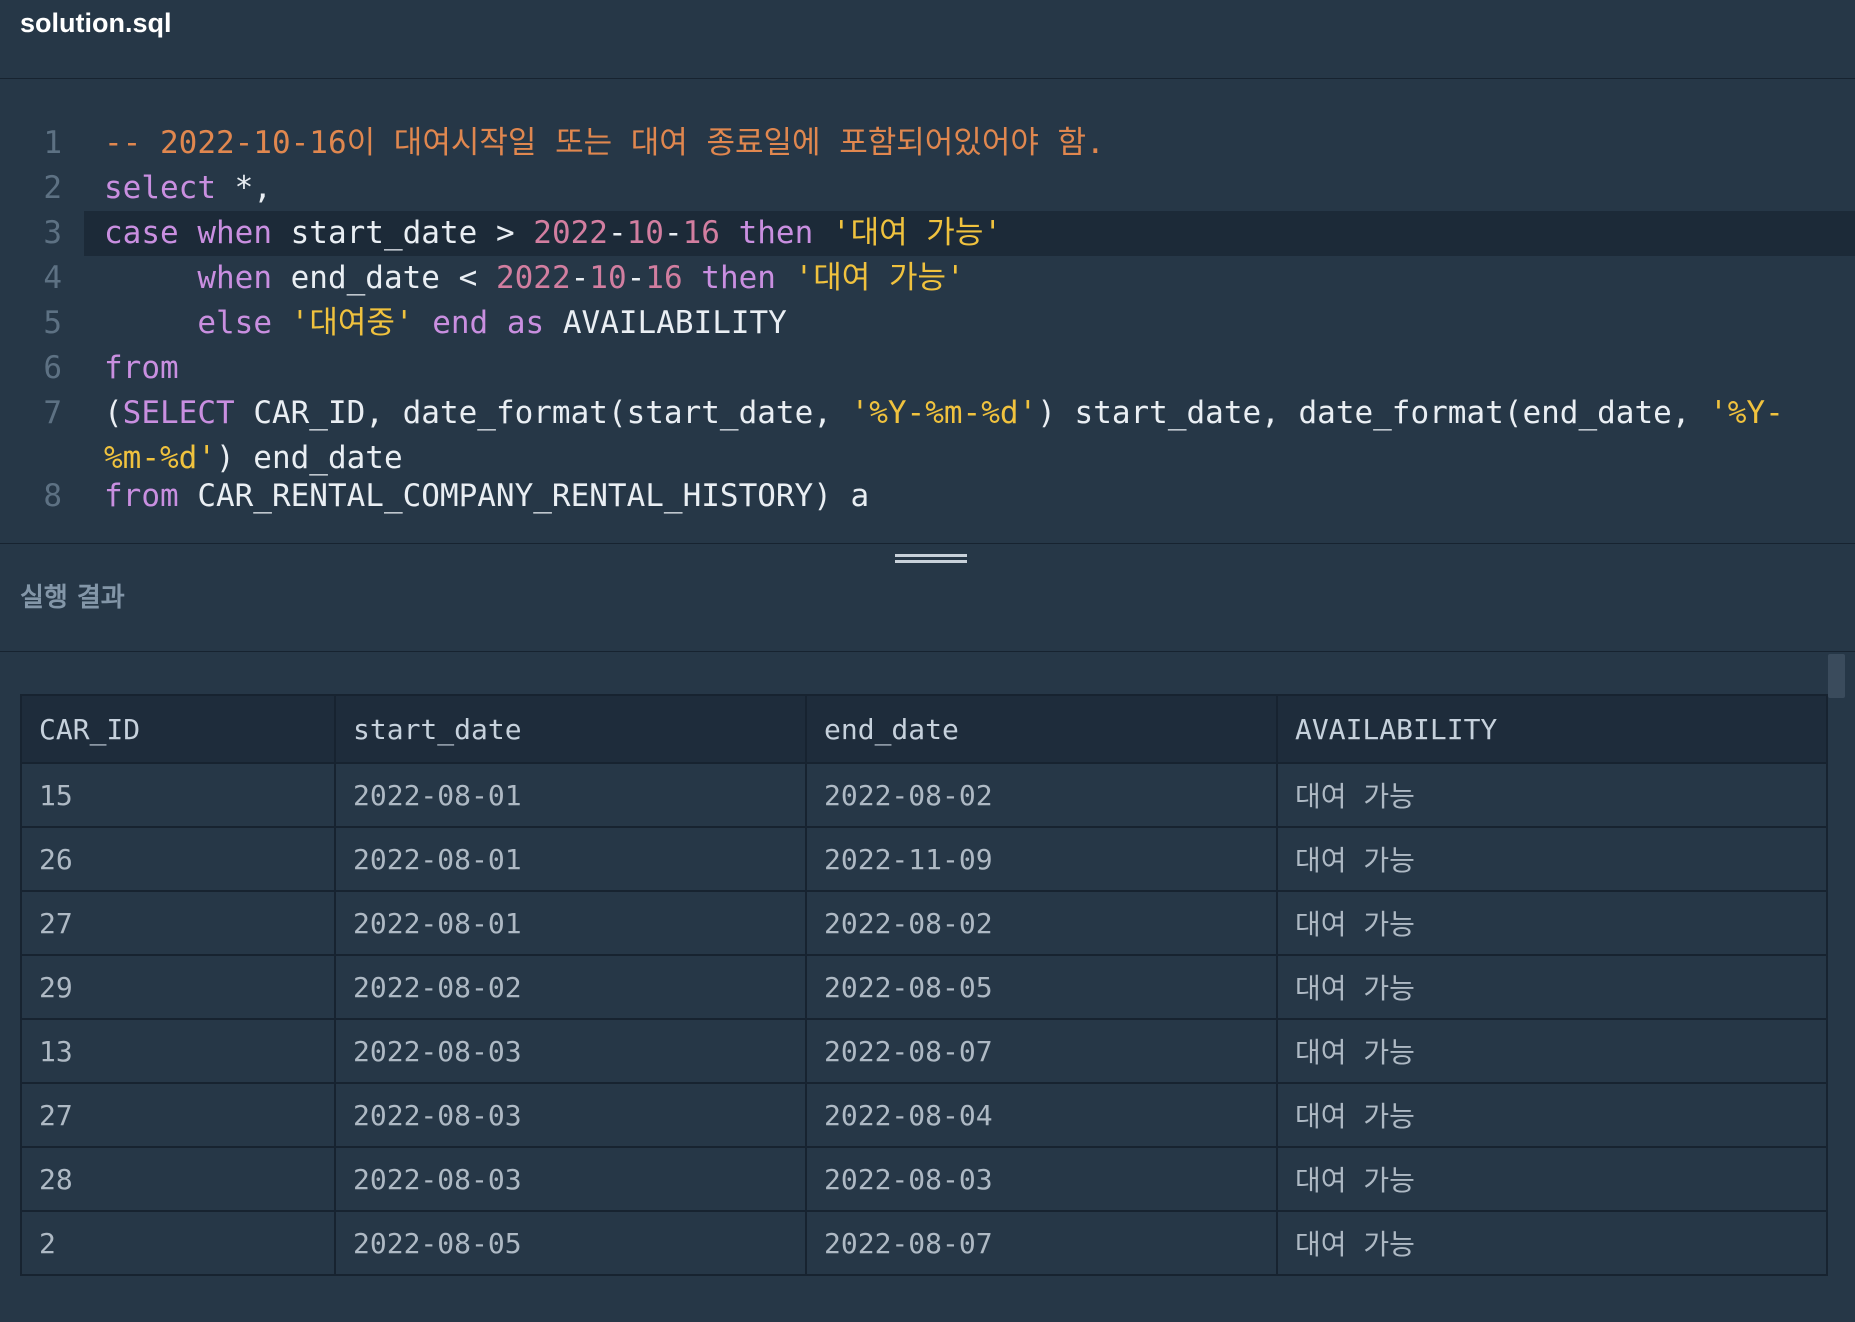  I want to click on line-number: 3, so click(52, 233).